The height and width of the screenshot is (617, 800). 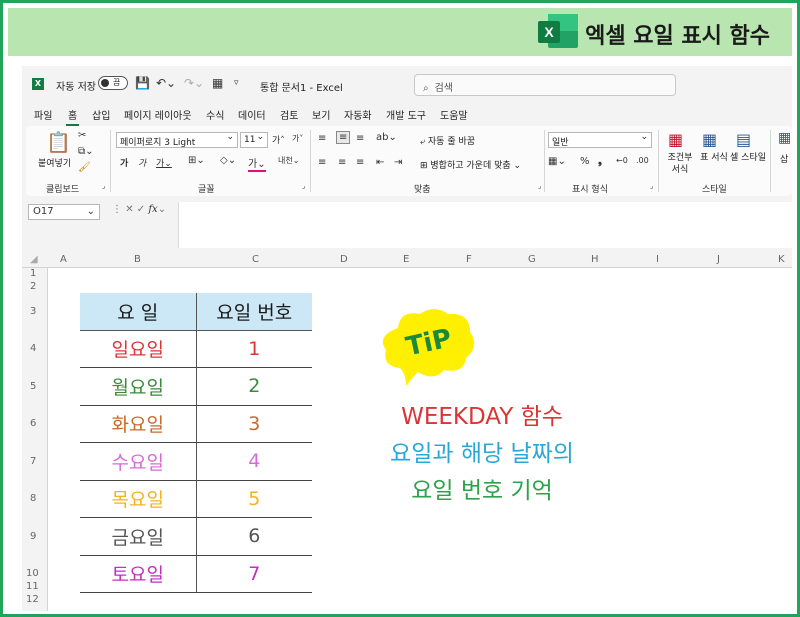 I want to click on decrease-font-icon: 가˅, so click(x=297, y=138).